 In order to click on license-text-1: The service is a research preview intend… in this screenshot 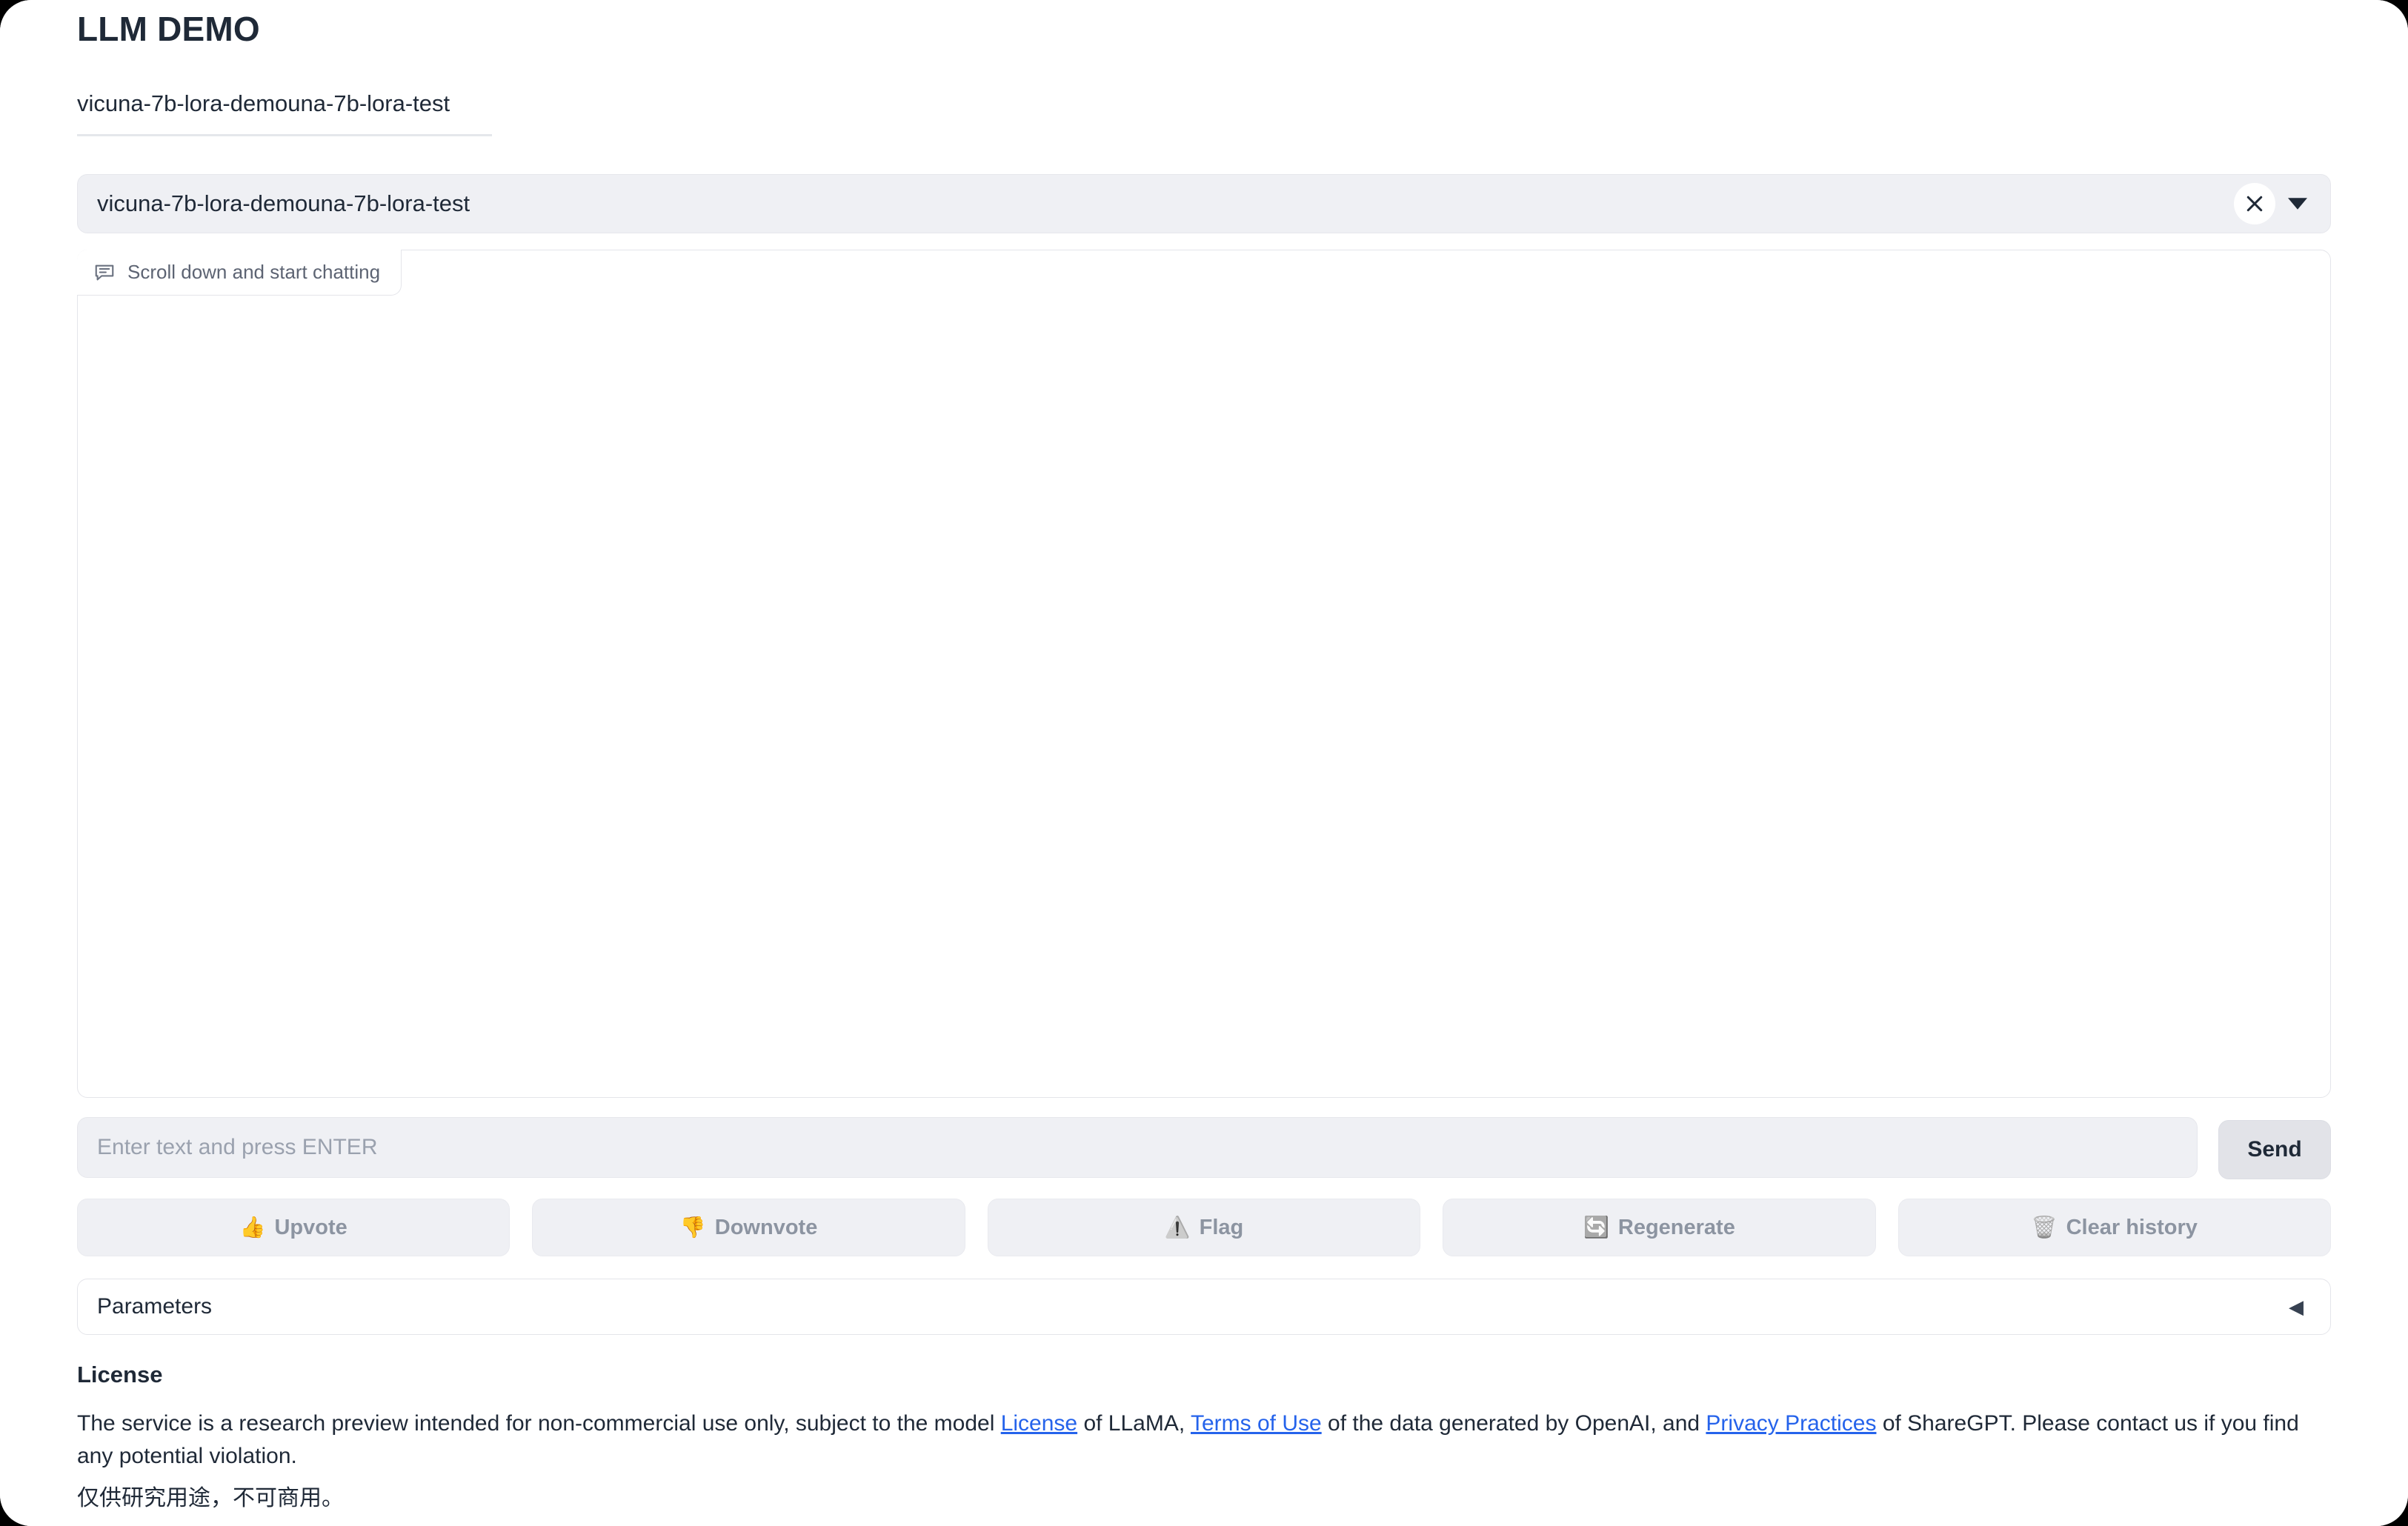, I will do `click(539, 1423)`.